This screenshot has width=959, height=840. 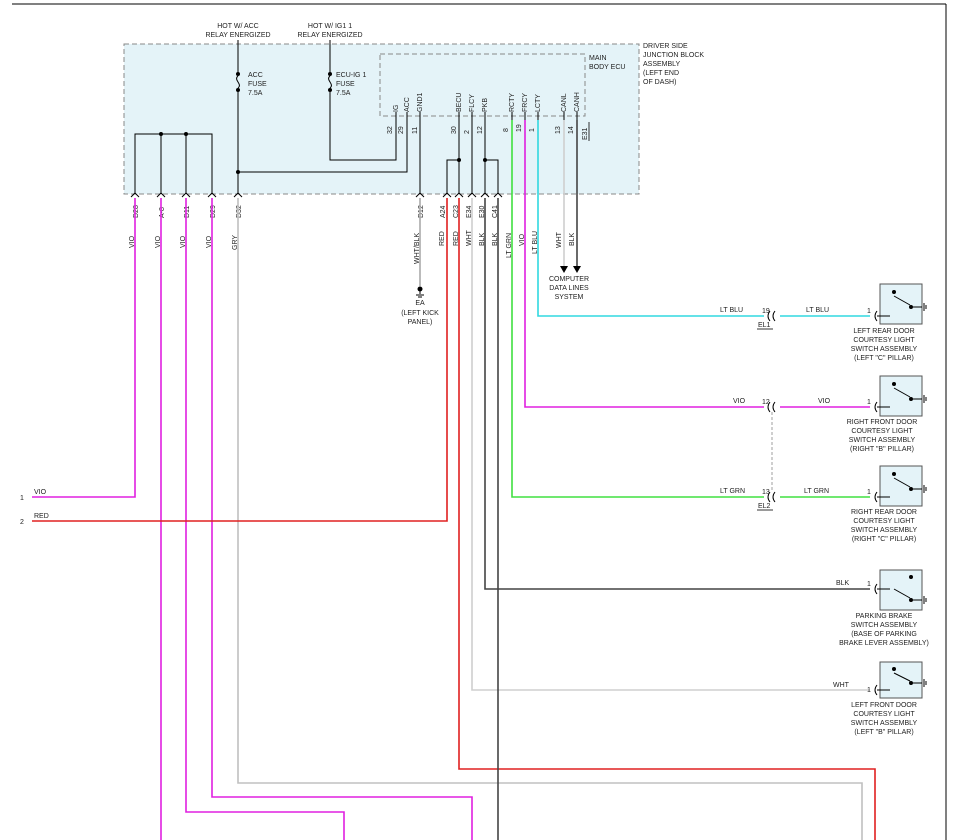 What do you see at coordinates (257, 84) in the screenshot?
I see `acc-fuse-label-2: FUSE` at bounding box center [257, 84].